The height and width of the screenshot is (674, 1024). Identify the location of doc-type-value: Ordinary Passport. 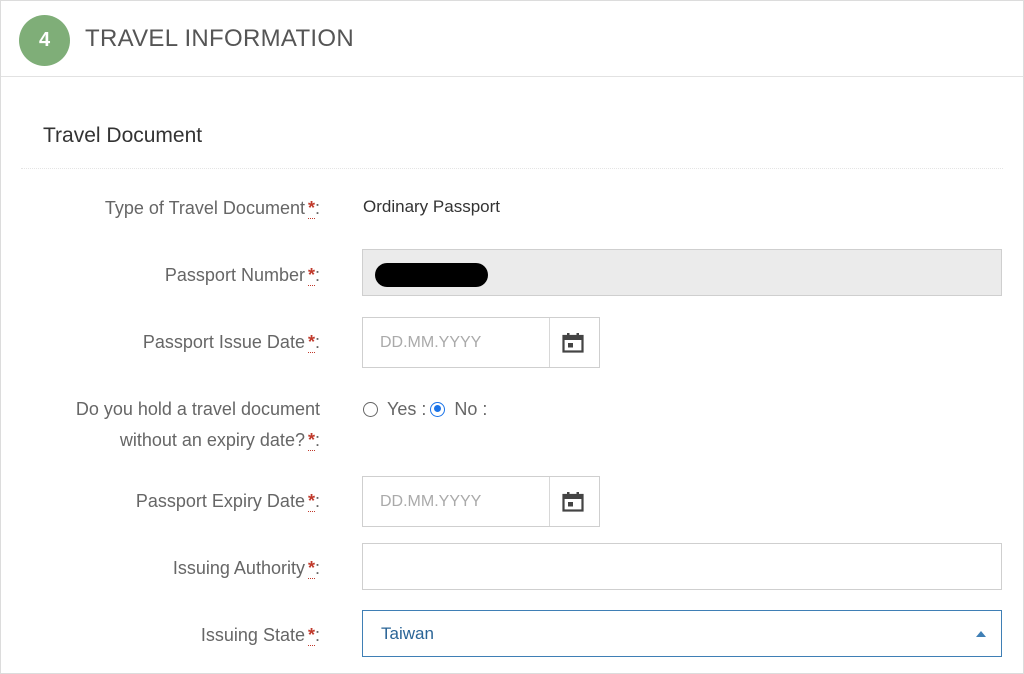
(431, 206).